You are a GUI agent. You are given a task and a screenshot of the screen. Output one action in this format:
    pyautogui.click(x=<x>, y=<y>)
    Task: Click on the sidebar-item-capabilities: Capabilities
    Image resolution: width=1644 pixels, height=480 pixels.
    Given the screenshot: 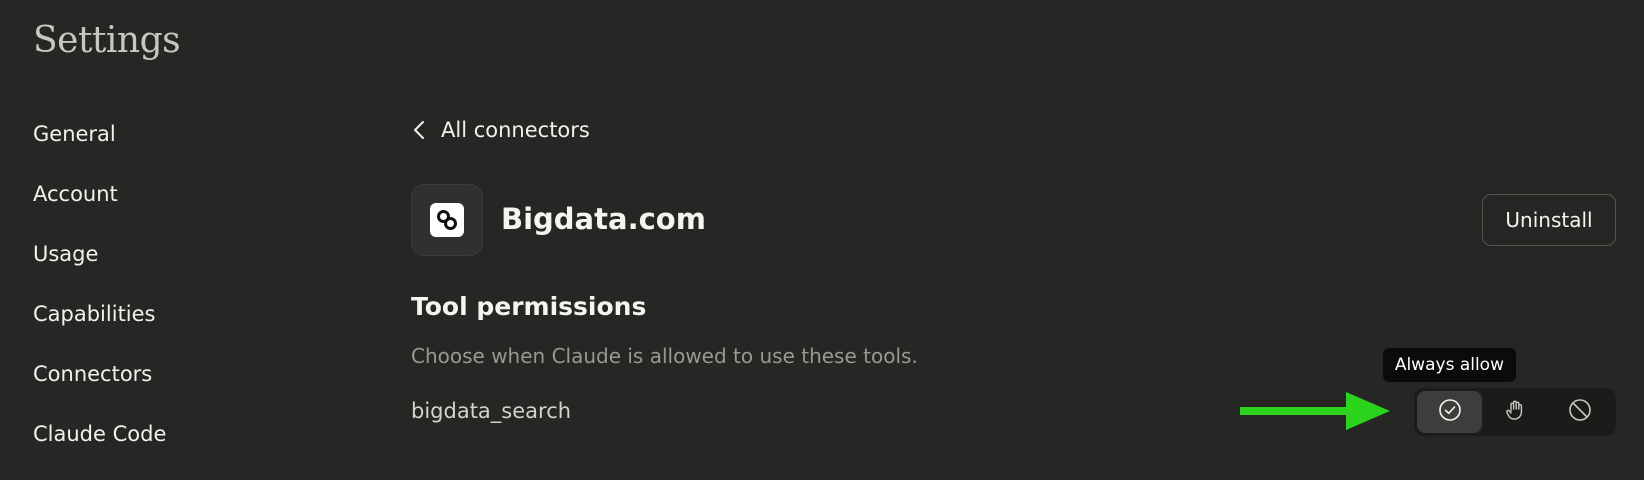 What is the action you would take?
    pyautogui.click(x=183, y=334)
    